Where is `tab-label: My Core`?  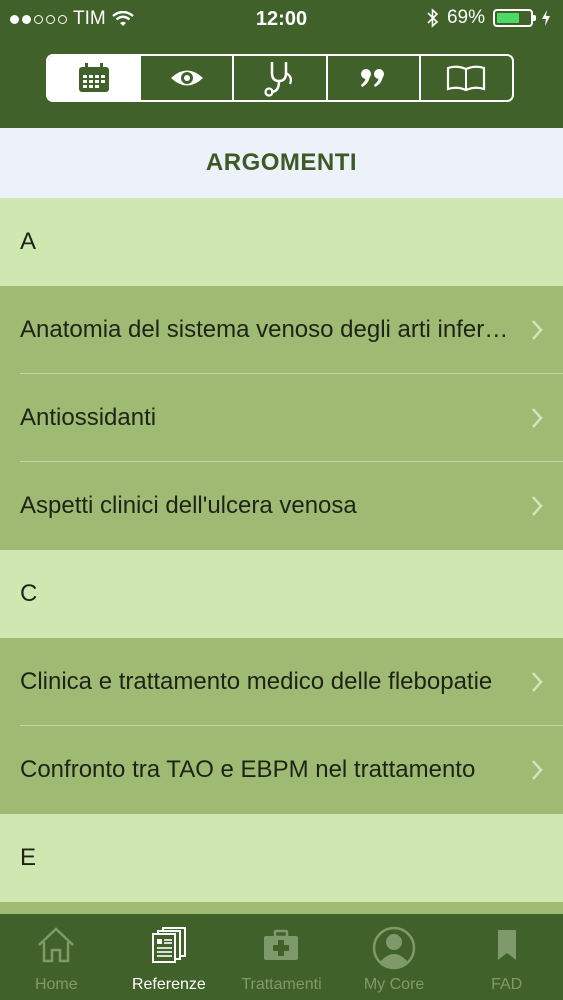
tab-label: My Core is located at coordinates (394, 984).